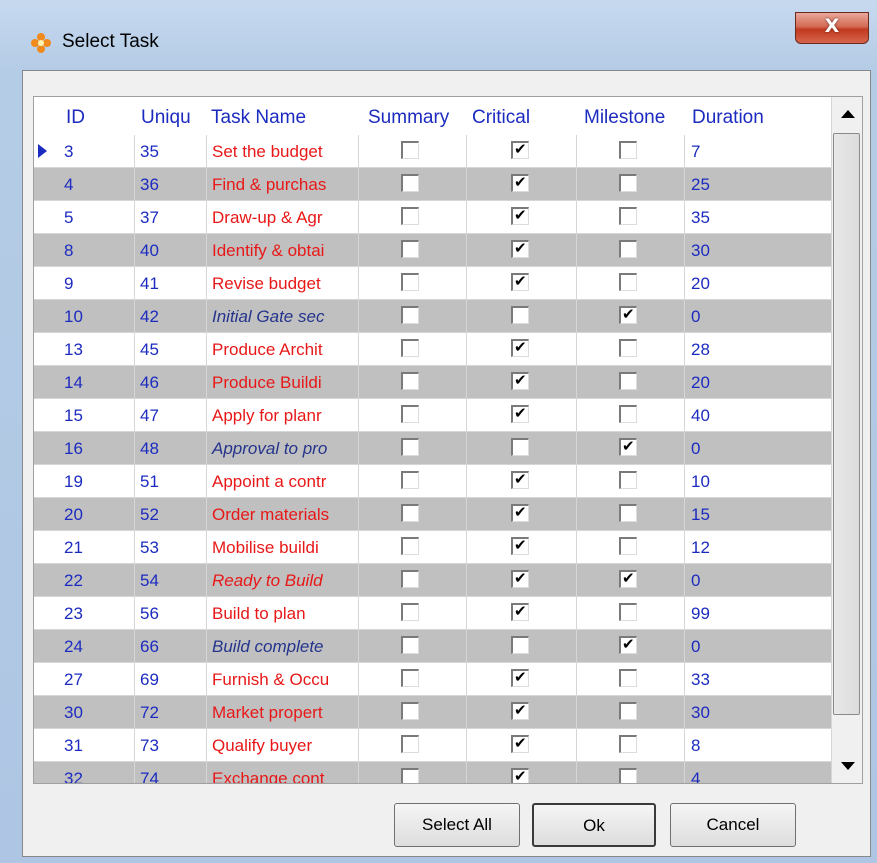 The height and width of the screenshot is (863, 877). What do you see at coordinates (728, 118) in the screenshot?
I see `column-header-duration: Duration` at bounding box center [728, 118].